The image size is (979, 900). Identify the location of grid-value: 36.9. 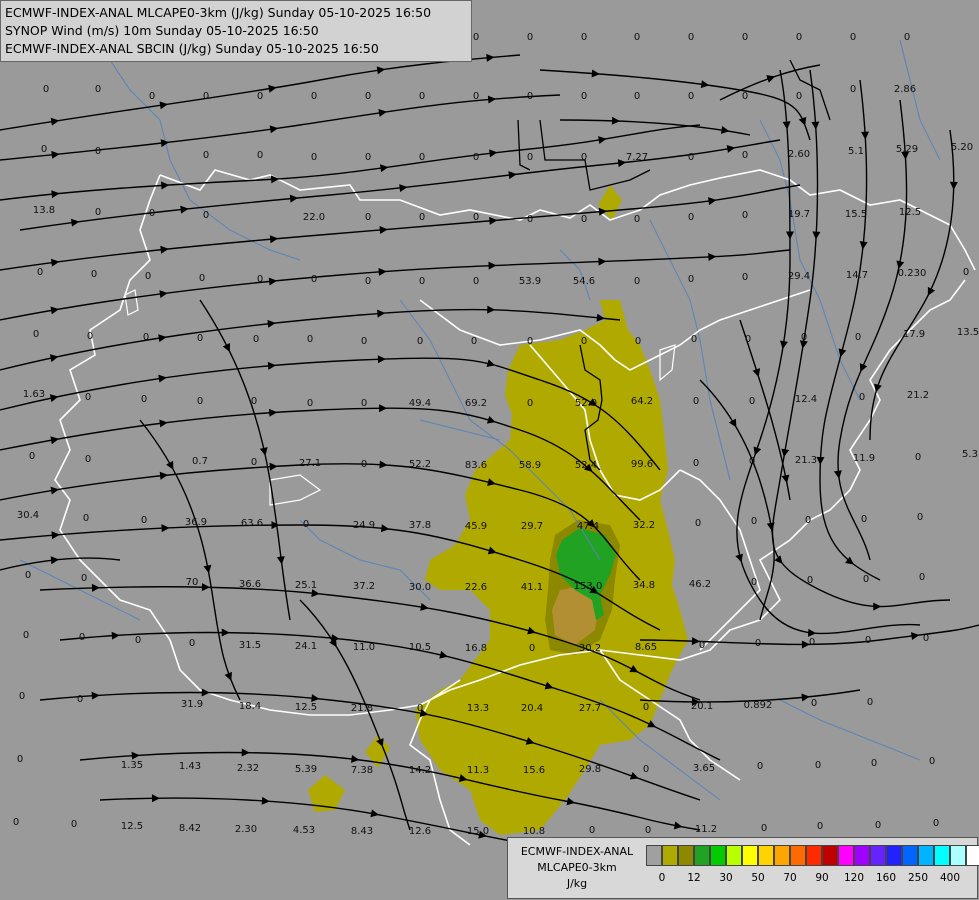
(196, 522).